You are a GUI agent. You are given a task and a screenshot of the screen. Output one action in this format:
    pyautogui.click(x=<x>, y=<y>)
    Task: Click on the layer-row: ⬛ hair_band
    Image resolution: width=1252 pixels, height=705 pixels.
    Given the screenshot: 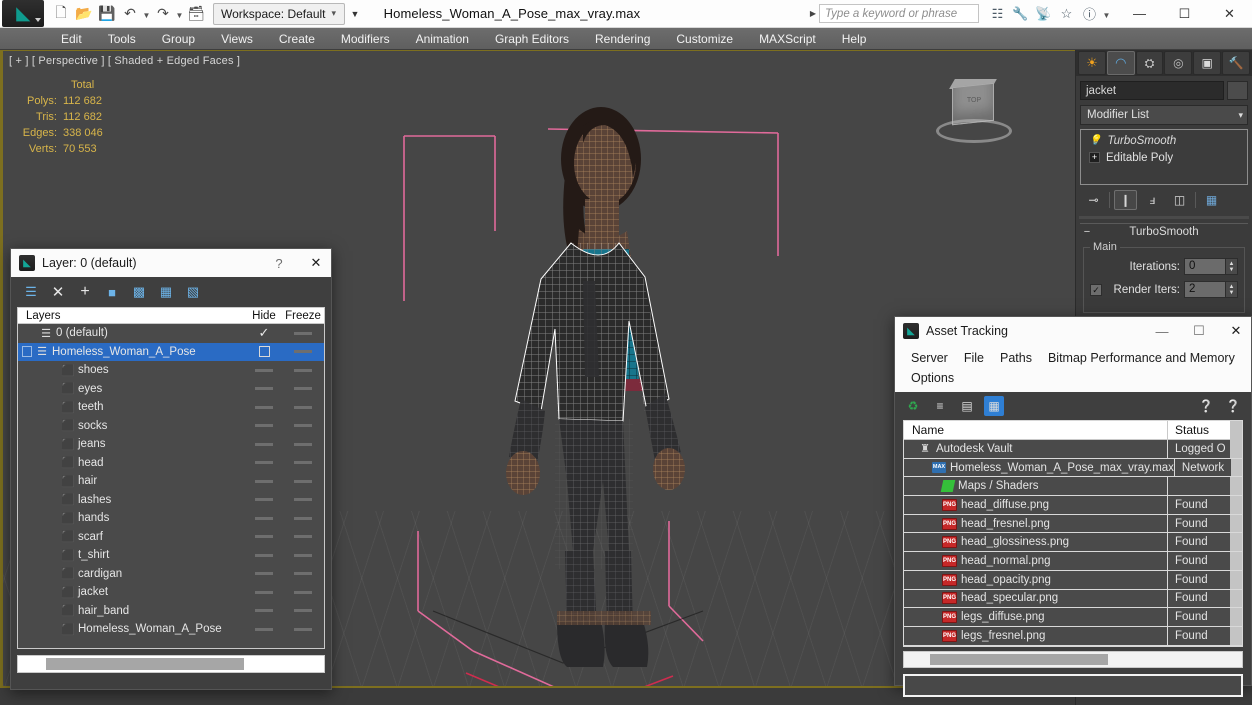 What is the action you would take?
    pyautogui.click(x=171, y=611)
    